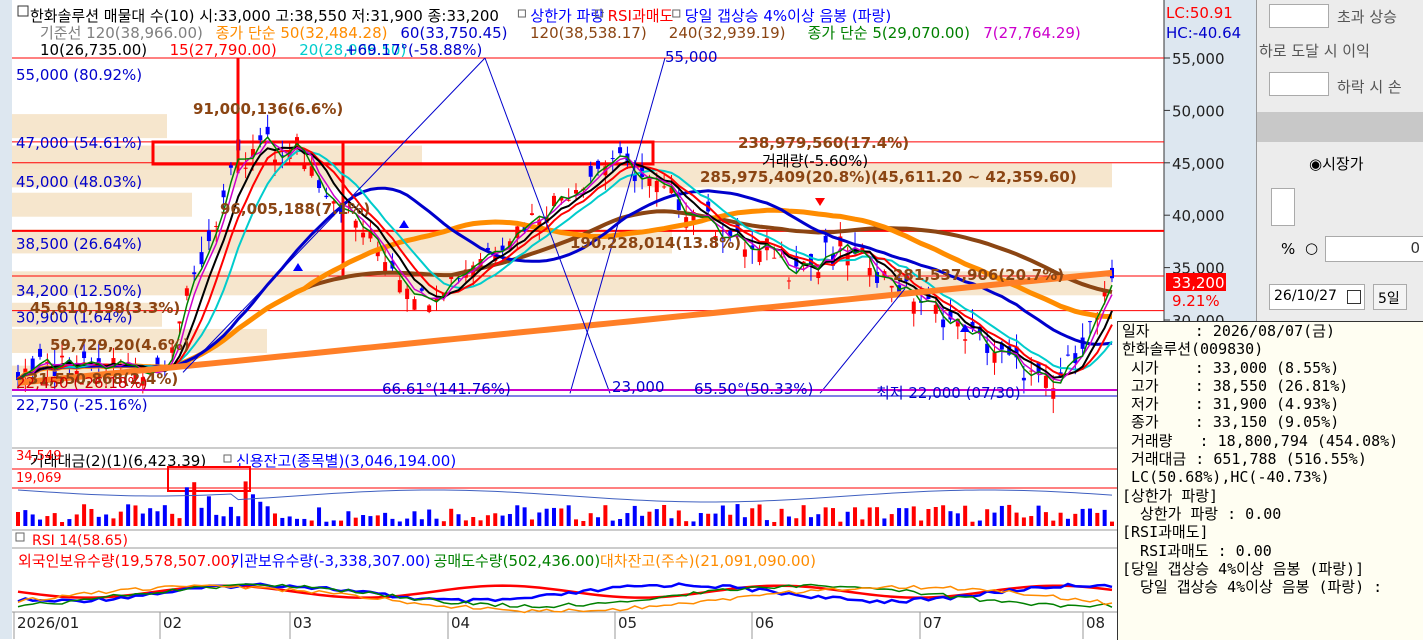 The height and width of the screenshot is (640, 1423). Describe the element at coordinates (1299, 16) in the screenshot. I see `over-up-input` at that location.